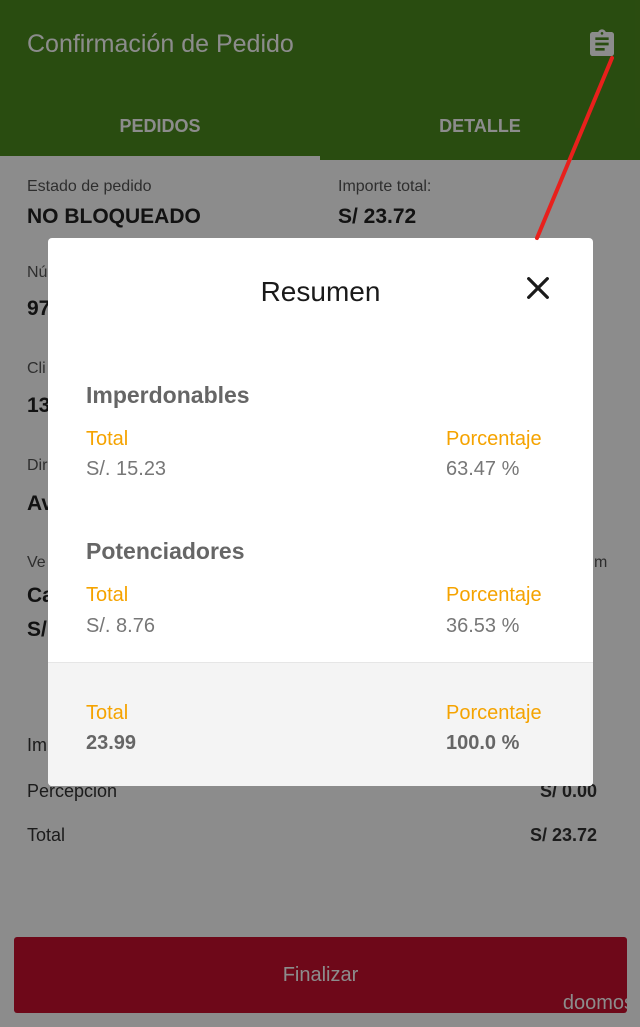  Describe the element at coordinates (168, 395) in the screenshot. I see `section-title-imperdonables: Imperdonables` at that location.